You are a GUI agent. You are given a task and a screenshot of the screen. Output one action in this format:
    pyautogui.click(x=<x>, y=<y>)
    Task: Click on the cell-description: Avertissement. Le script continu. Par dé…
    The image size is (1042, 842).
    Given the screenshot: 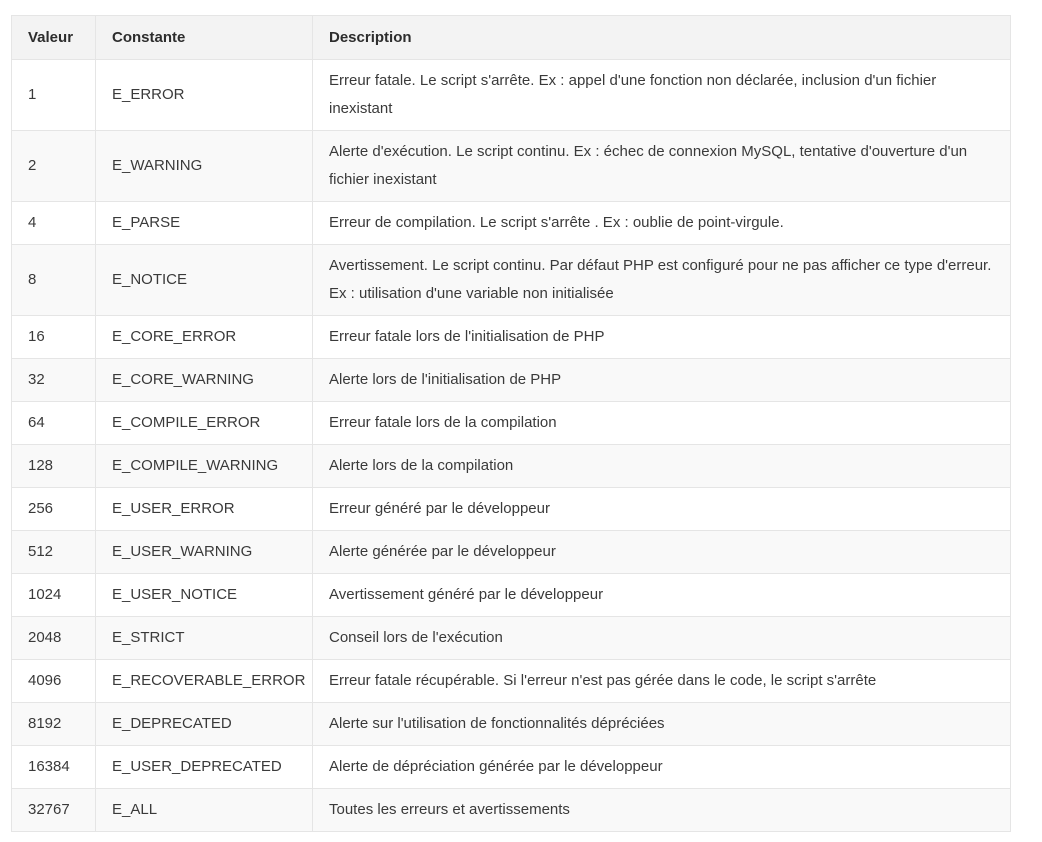 What is the action you would take?
    pyautogui.click(x=661, y=280)
    